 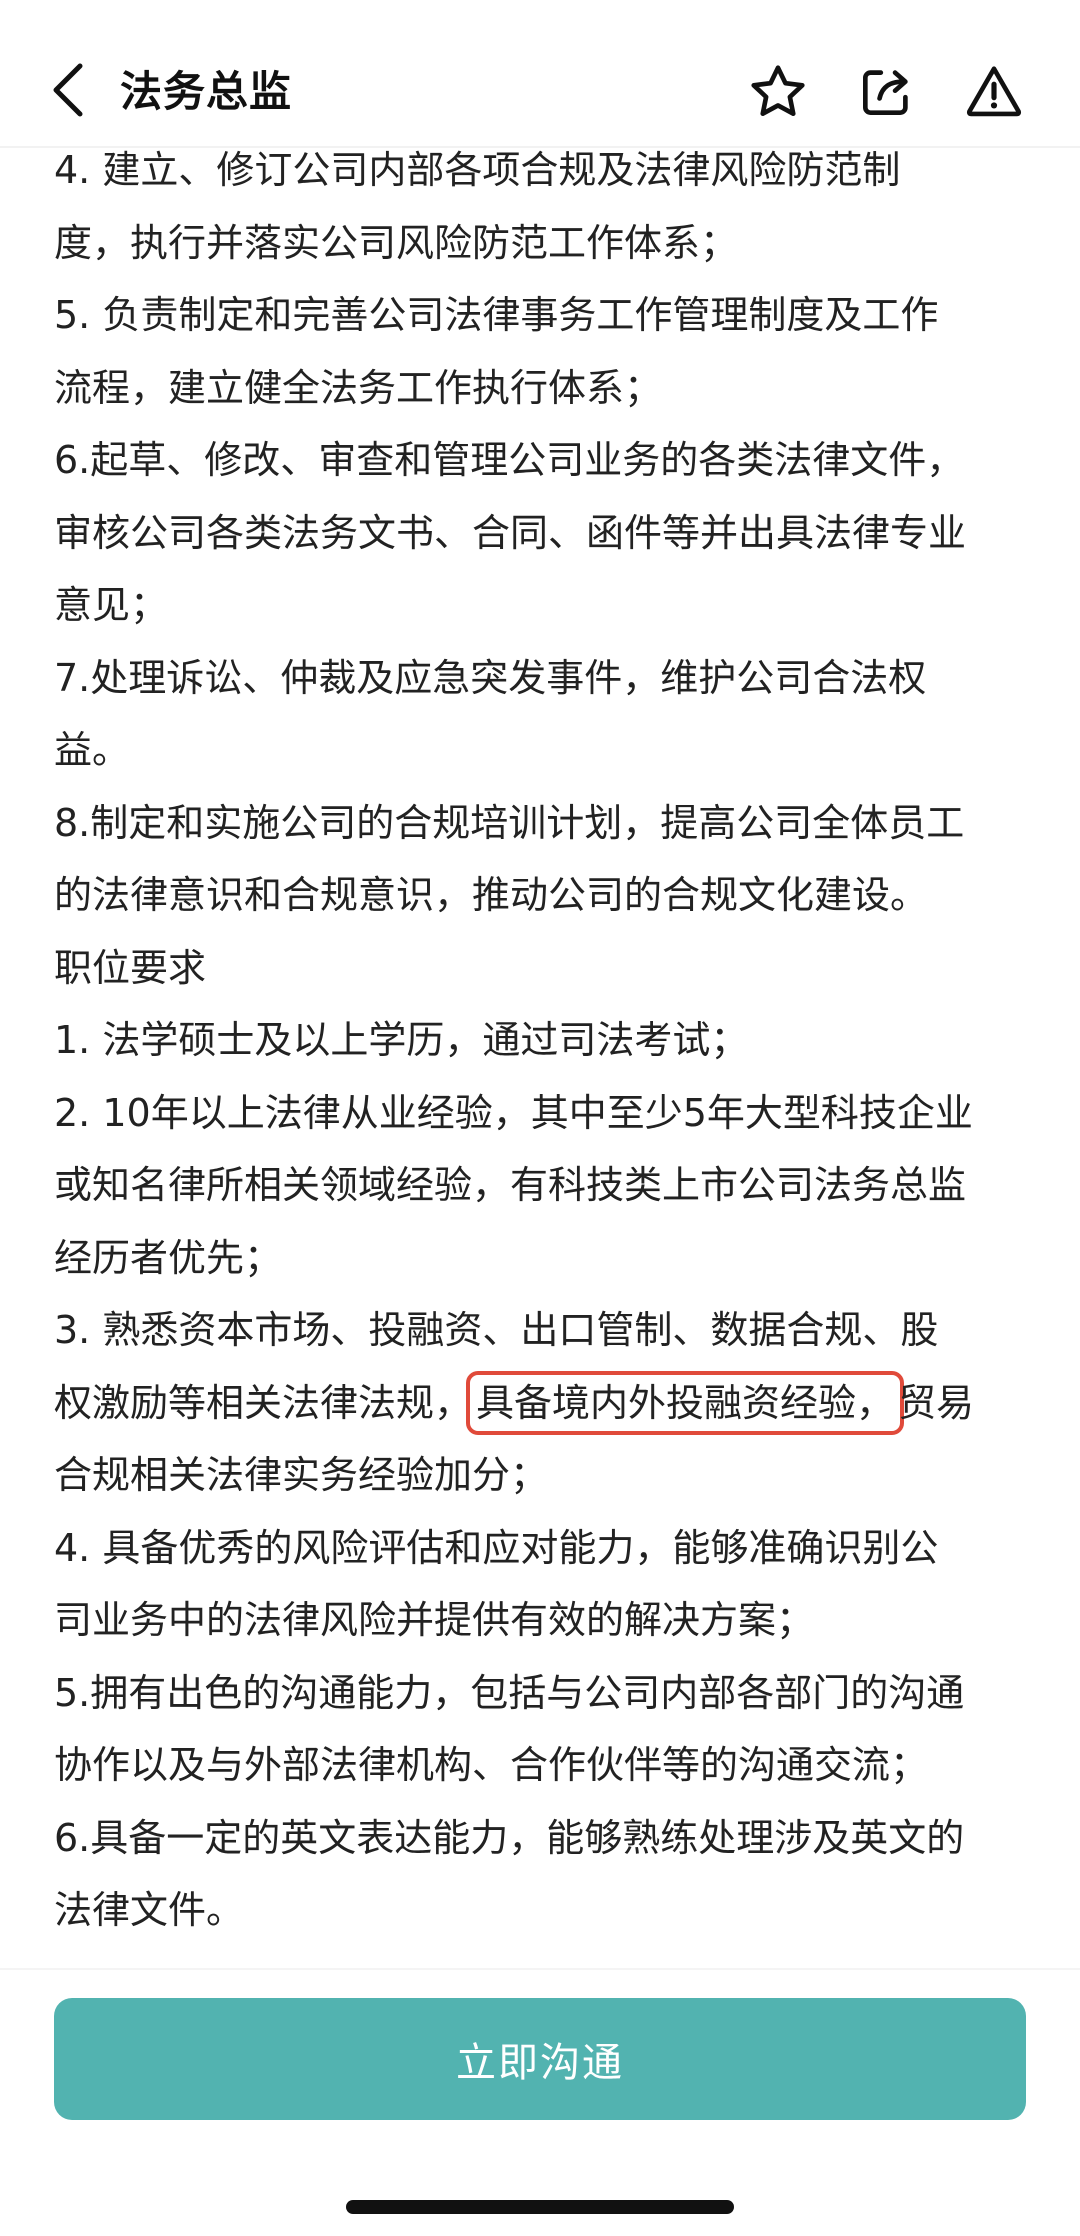 What do you see at coordinates (936, 1402) in the screenshot?
I see `text-segment: 贸易` at bounding box center [936, 1402].